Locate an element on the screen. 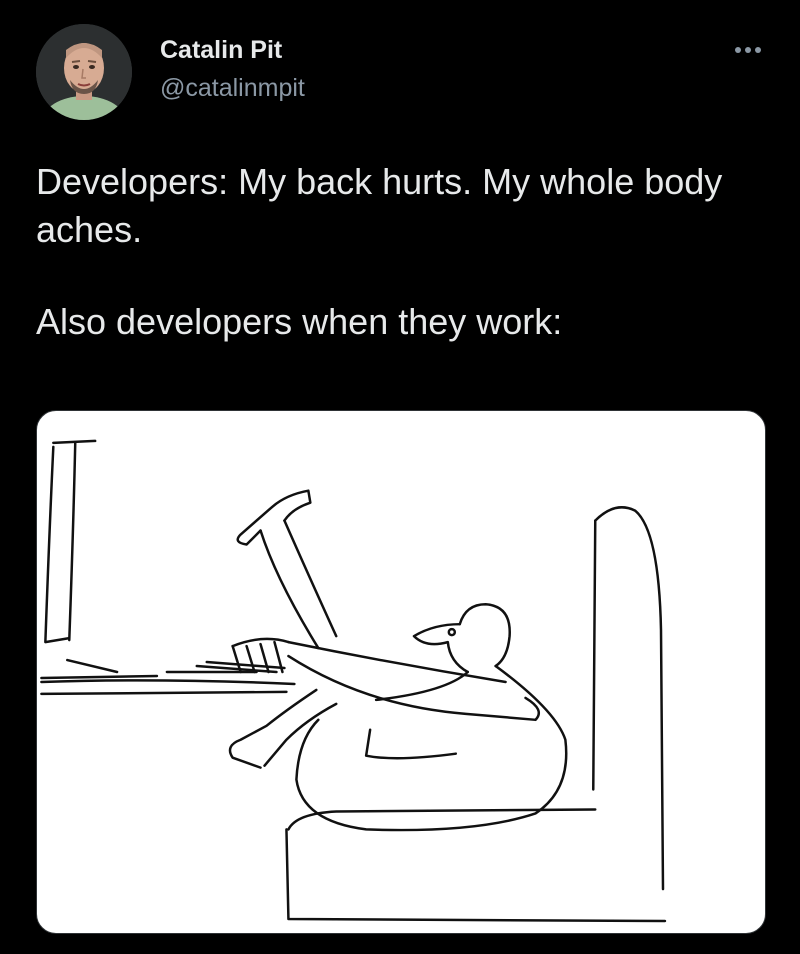  tweet-header: Catalin Pit @catalinmpit is located at coordinates (401, 74).